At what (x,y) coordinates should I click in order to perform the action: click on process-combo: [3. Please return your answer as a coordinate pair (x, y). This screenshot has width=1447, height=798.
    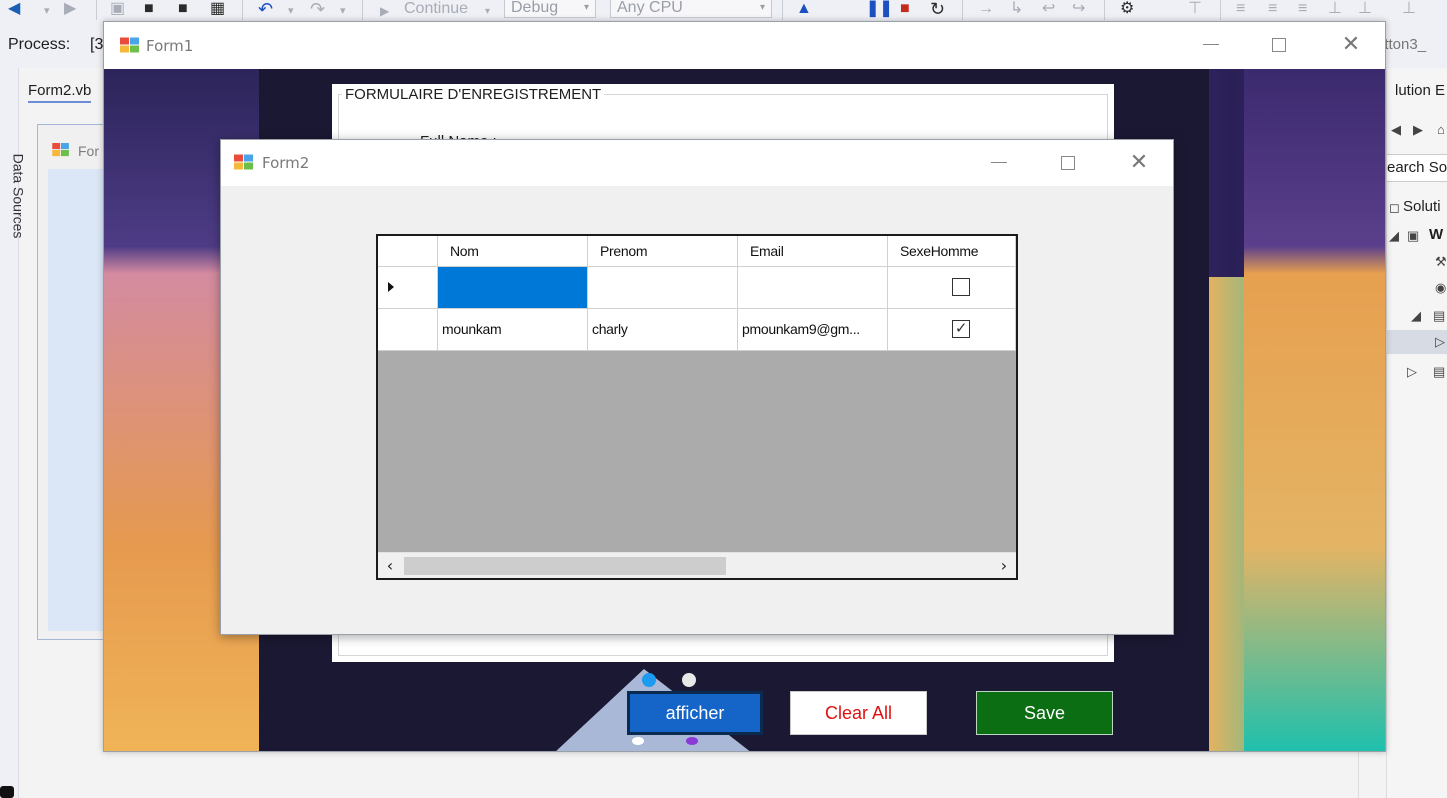
    Looking at the image, I should click on (96, 45).